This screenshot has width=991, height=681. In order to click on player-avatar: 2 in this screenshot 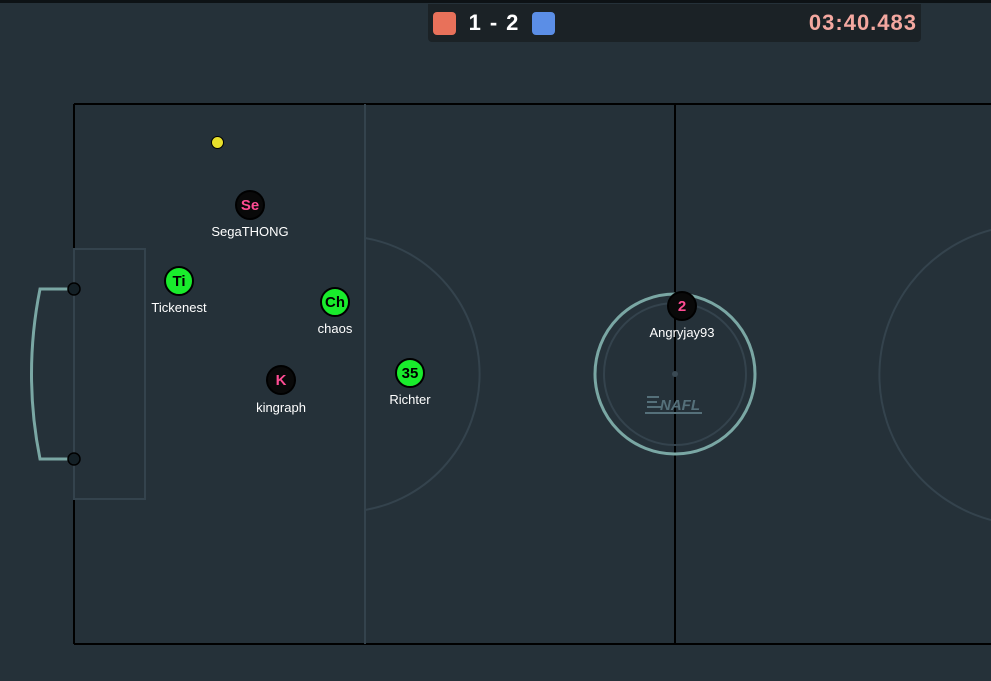, I will do `click(682, 306)`.